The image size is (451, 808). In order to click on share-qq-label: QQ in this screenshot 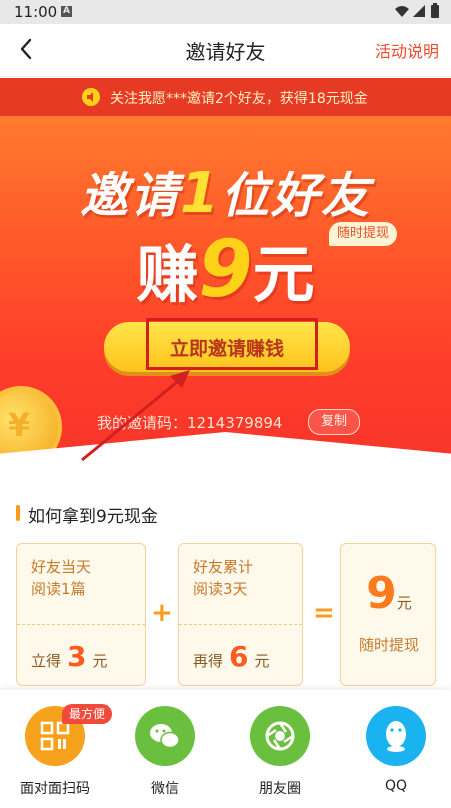, I will do `click(396, 786)`.